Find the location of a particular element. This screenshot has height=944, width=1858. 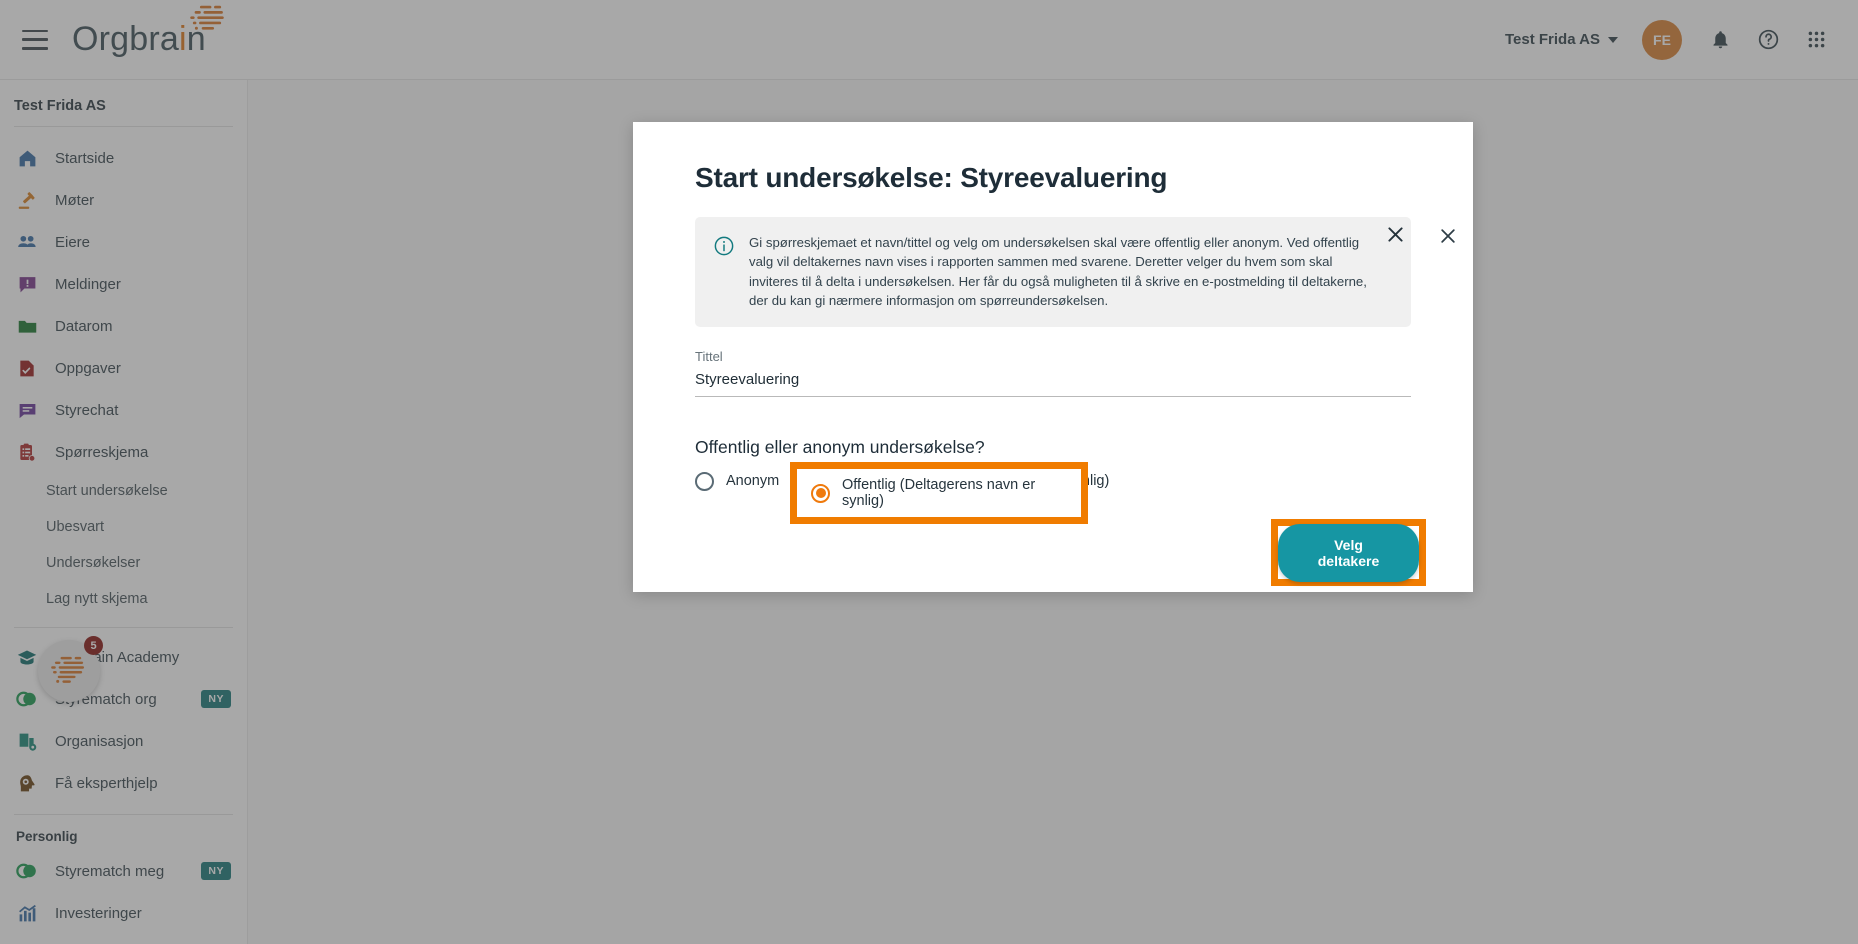

notifications-button is located at coordinates (1720, 40).